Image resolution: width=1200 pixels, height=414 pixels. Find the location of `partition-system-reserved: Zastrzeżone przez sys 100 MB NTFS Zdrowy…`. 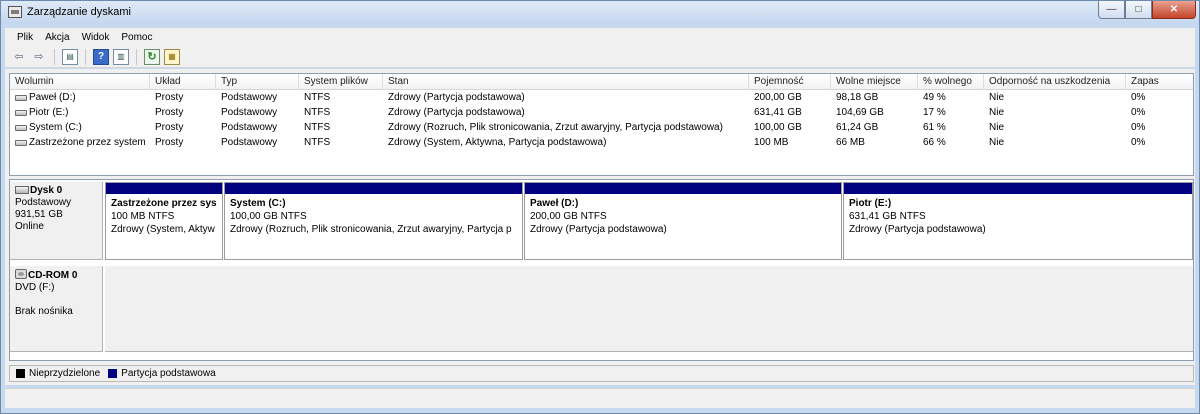

partition-system-reserved: Zastrzeżone przez sys 100 MB NTFS Zdrowy… is located at coordinates (164, 221).